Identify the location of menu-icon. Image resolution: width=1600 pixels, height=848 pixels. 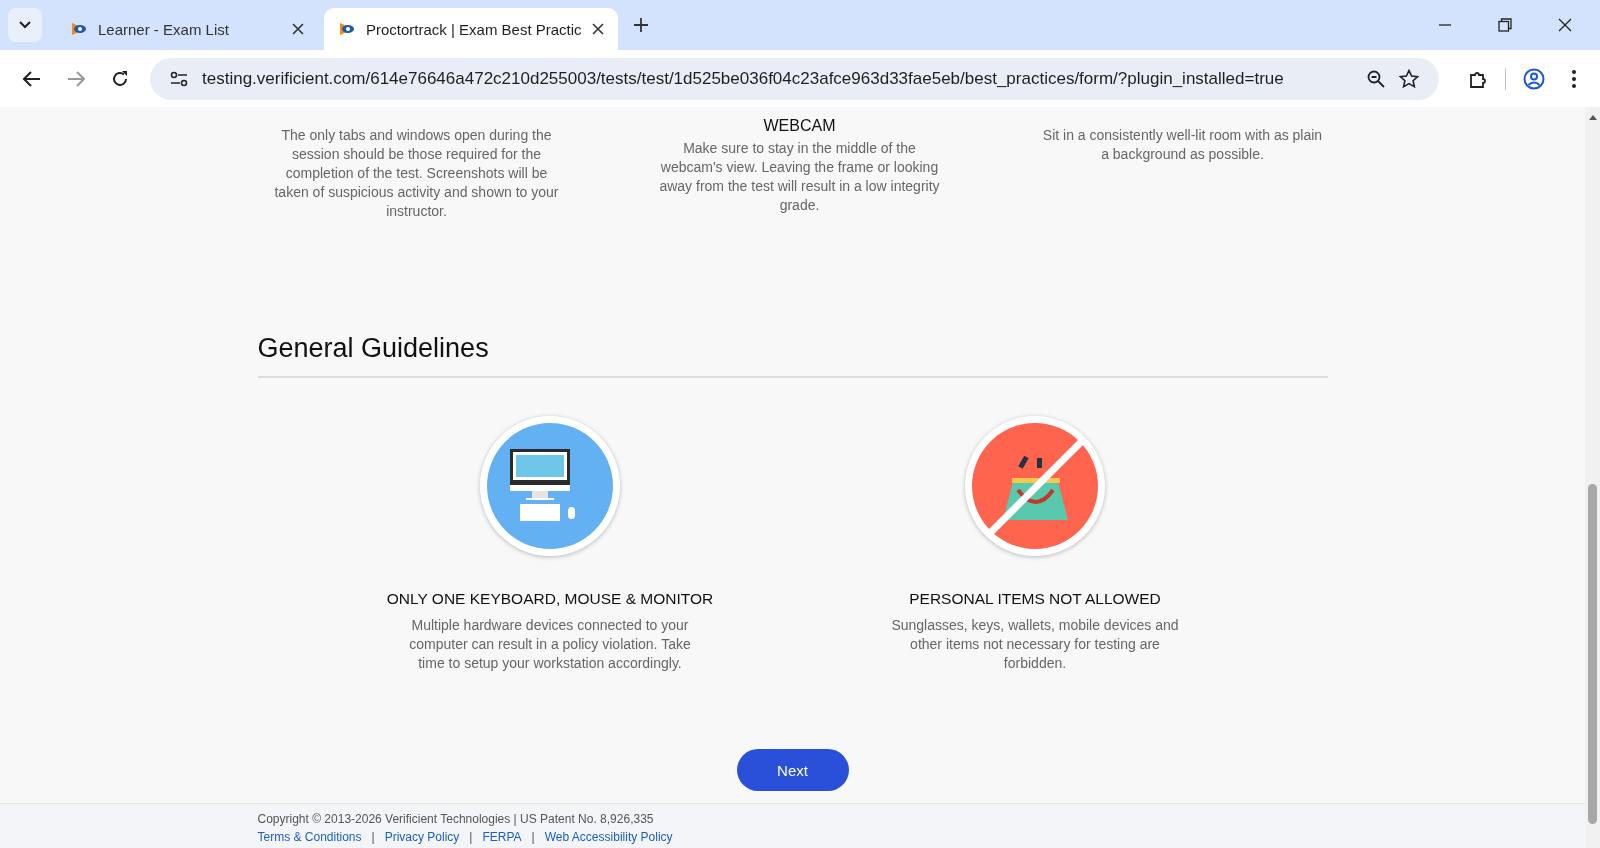
(1574, 78).